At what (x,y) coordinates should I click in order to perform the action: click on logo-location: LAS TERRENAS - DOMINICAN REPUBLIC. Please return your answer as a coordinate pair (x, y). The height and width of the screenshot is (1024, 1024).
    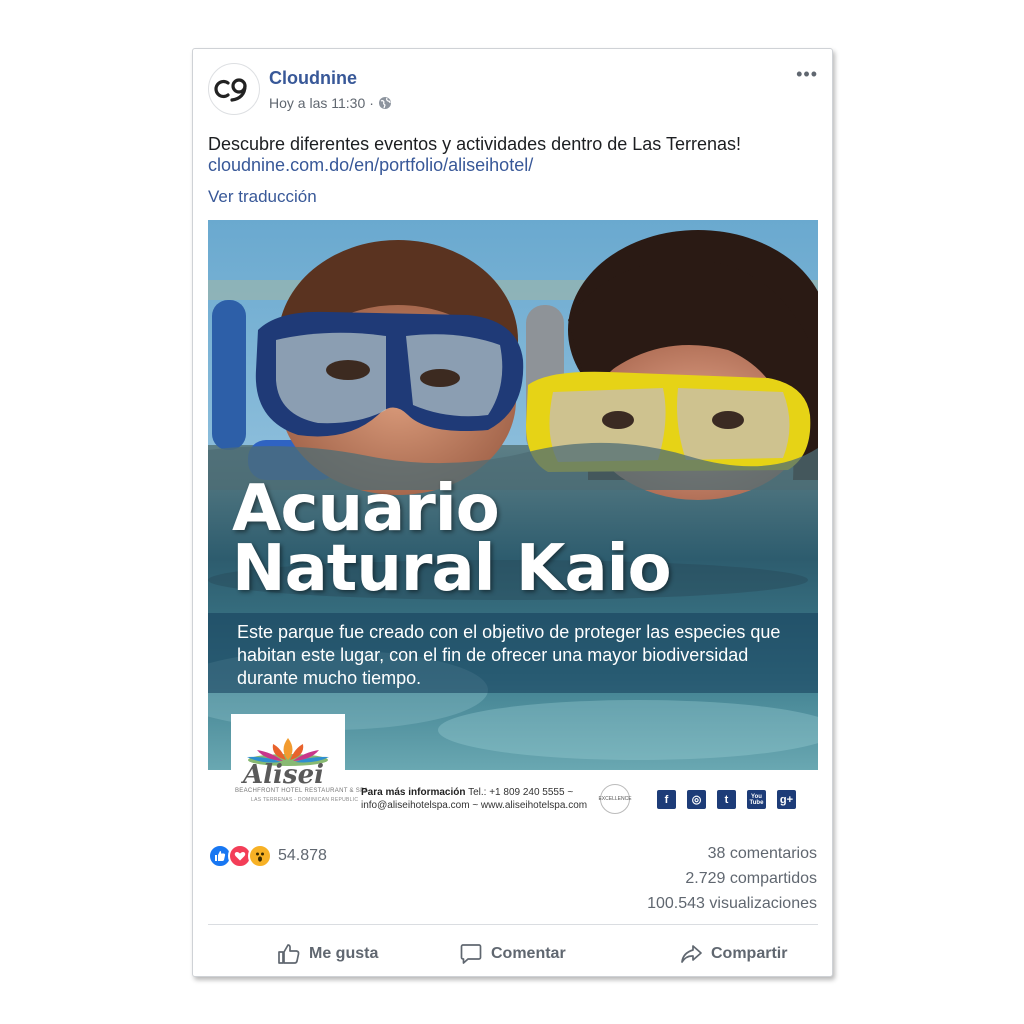
    Looking at the image, I should click on (305, 800).